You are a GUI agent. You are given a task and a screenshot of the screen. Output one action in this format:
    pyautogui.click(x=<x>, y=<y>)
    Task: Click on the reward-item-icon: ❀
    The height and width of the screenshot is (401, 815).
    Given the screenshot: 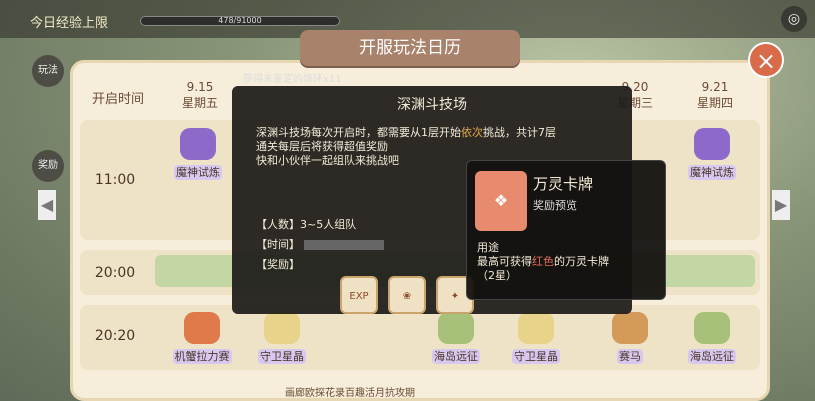 What is the action you would take?
    pyautogui.click(x=407, y=295)
    